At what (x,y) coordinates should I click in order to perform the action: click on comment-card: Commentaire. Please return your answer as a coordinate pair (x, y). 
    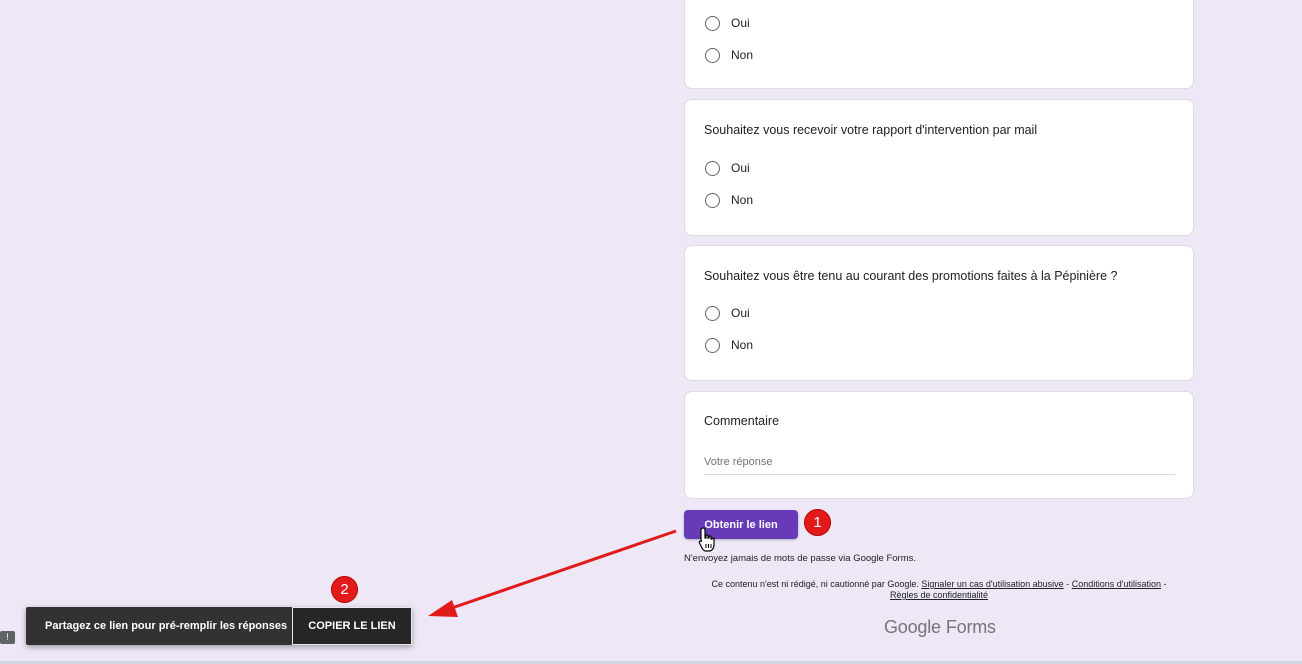
    Looking at the image, I should click on (939, 445).